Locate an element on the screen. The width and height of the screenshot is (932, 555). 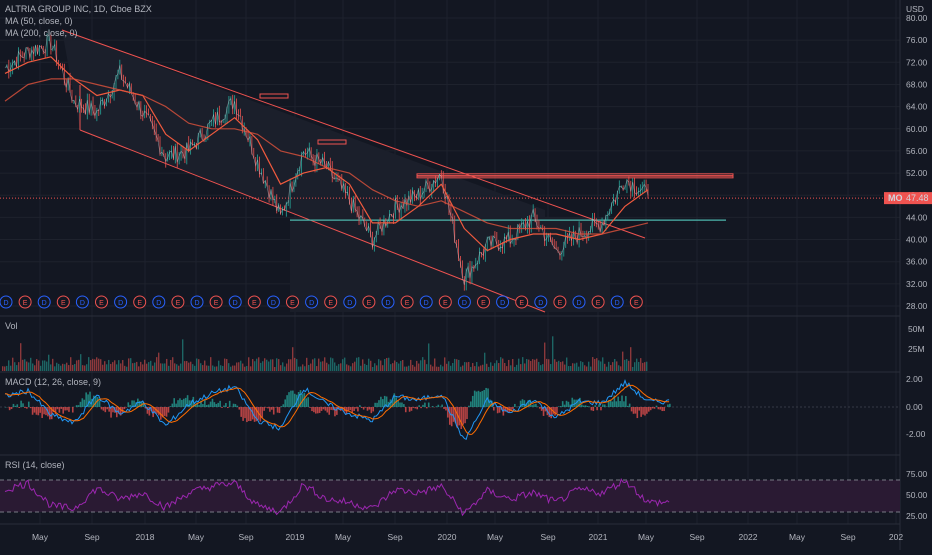
macd-legend: MACD (12, 26, close, 9) is located at coordinates (53, 382).